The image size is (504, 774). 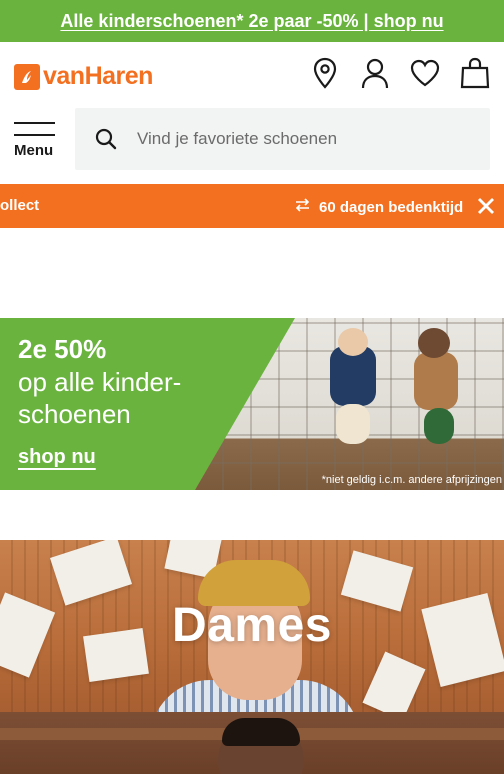 I want to click on search-input, so click(x=297, y=139).